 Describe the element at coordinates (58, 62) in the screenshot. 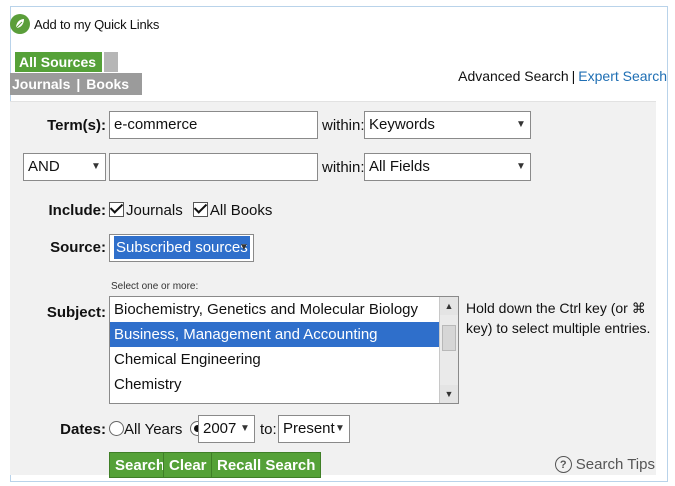

I see `tab-all-sources: All Sources` at that location.